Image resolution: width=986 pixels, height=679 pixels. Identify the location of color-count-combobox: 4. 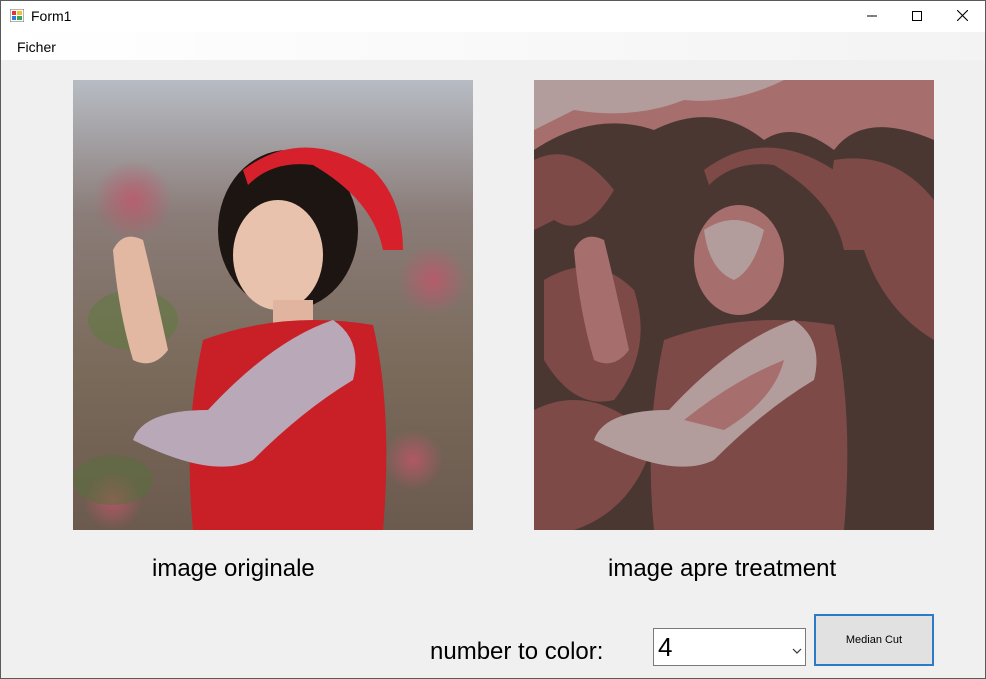
(729, 647).